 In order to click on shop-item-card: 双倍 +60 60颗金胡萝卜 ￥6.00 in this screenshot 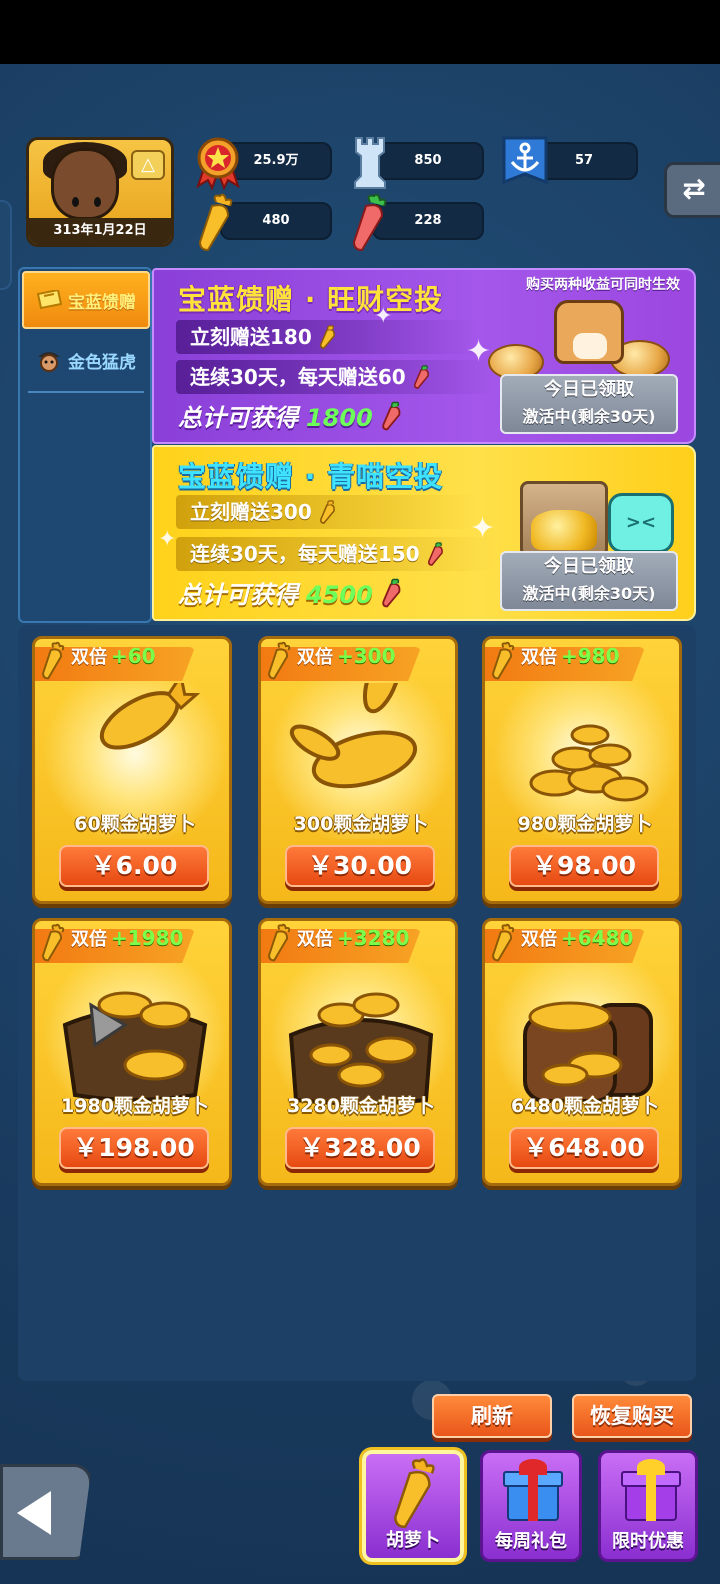, I will do `click(132, 770)`.